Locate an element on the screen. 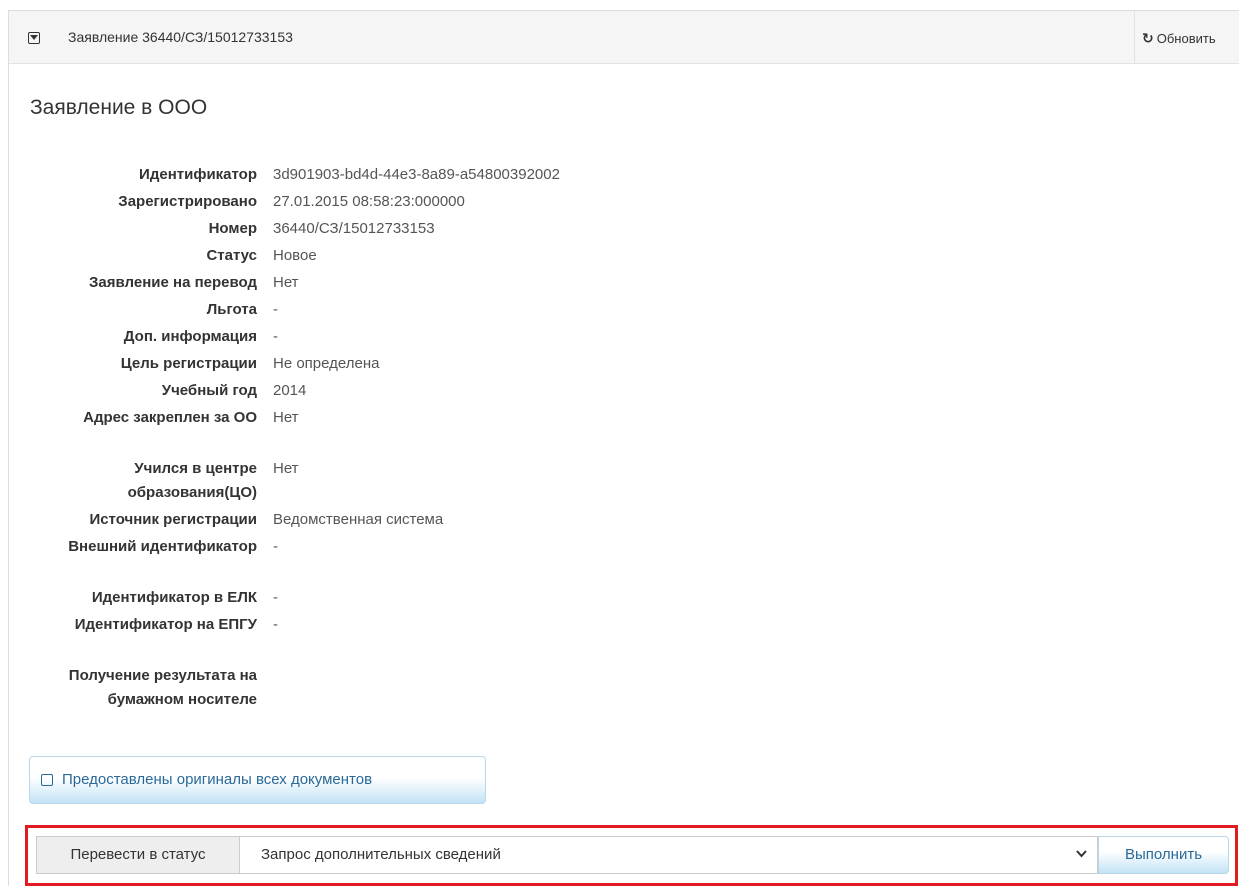  detail-value: Ведомственная система is located at coordinates (358, 519).